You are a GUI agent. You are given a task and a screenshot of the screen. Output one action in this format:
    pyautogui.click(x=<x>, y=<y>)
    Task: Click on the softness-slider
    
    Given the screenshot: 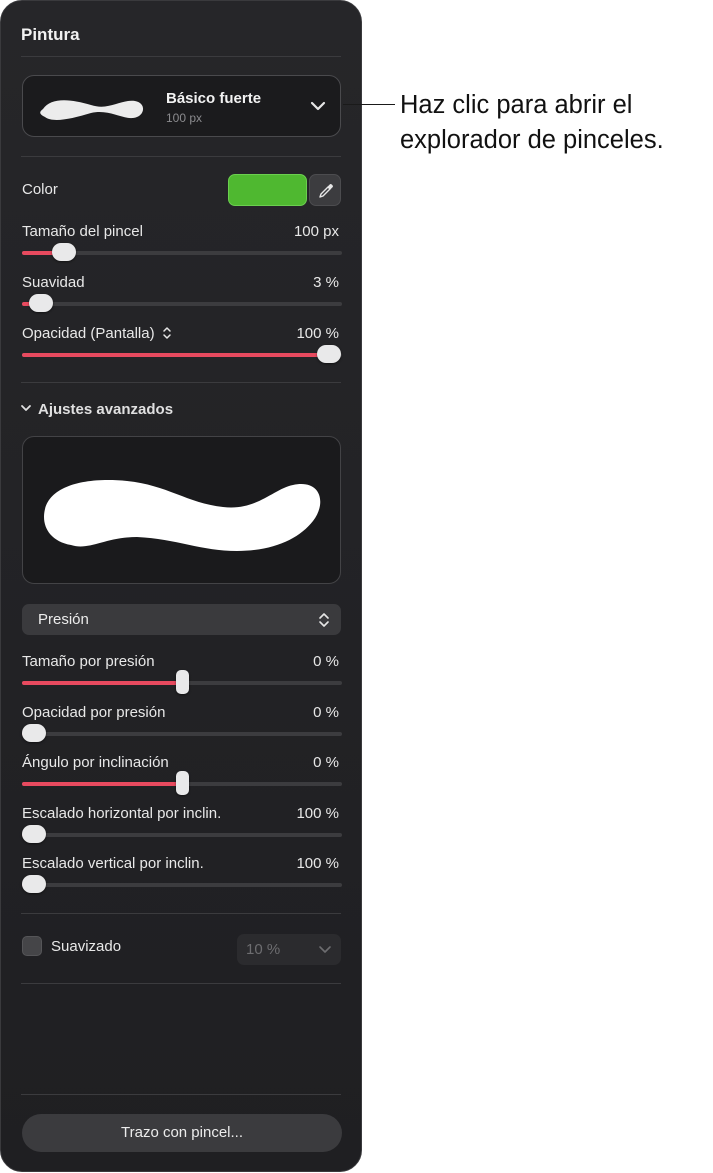 What is the action you would take?
    pyautogui.click(x=182, y=304)
    